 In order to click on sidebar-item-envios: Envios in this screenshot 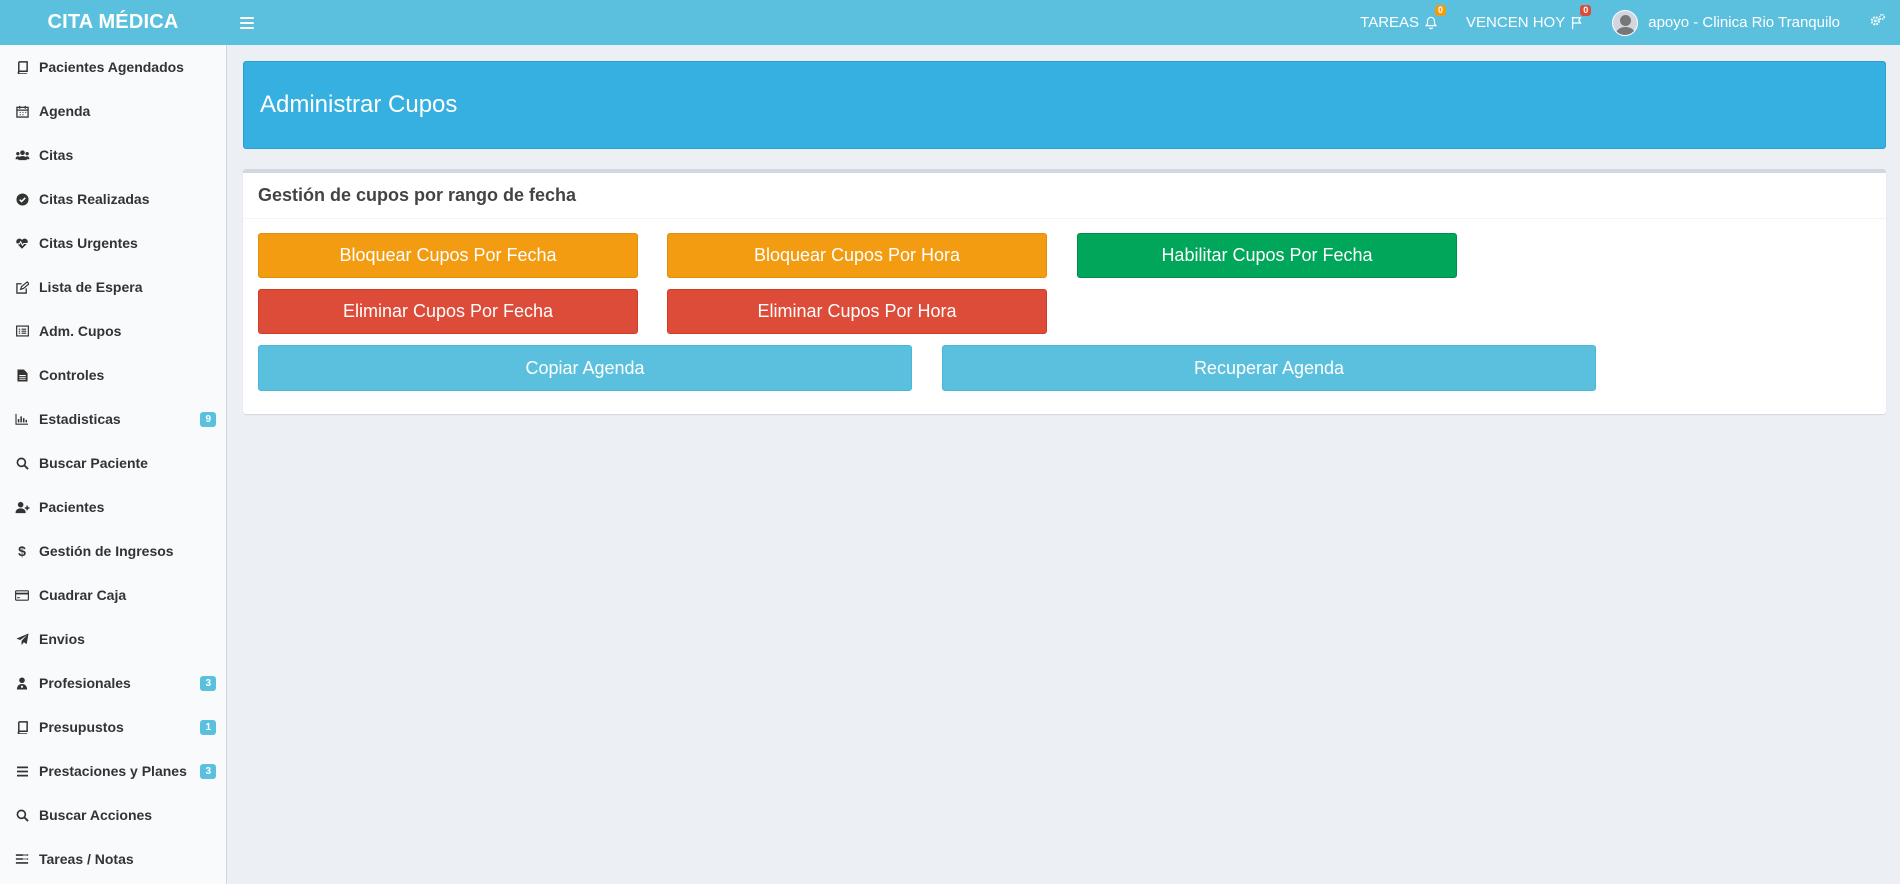, I will do `click(113, 639)`.